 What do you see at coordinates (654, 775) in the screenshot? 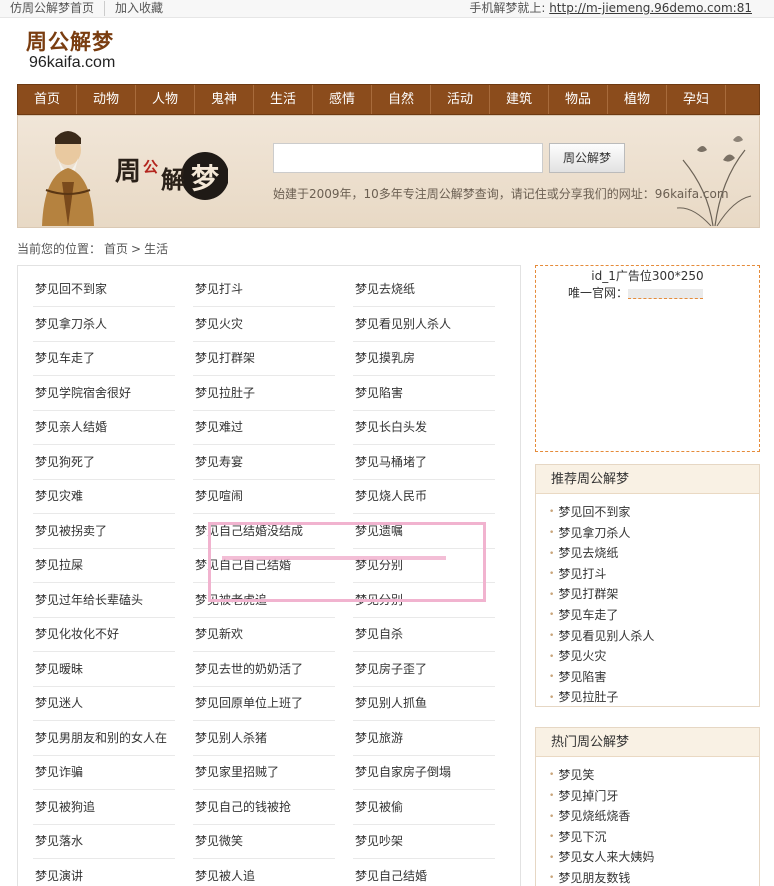
I see `hot-item: 梦见笑` at bounding box center [654, 775].